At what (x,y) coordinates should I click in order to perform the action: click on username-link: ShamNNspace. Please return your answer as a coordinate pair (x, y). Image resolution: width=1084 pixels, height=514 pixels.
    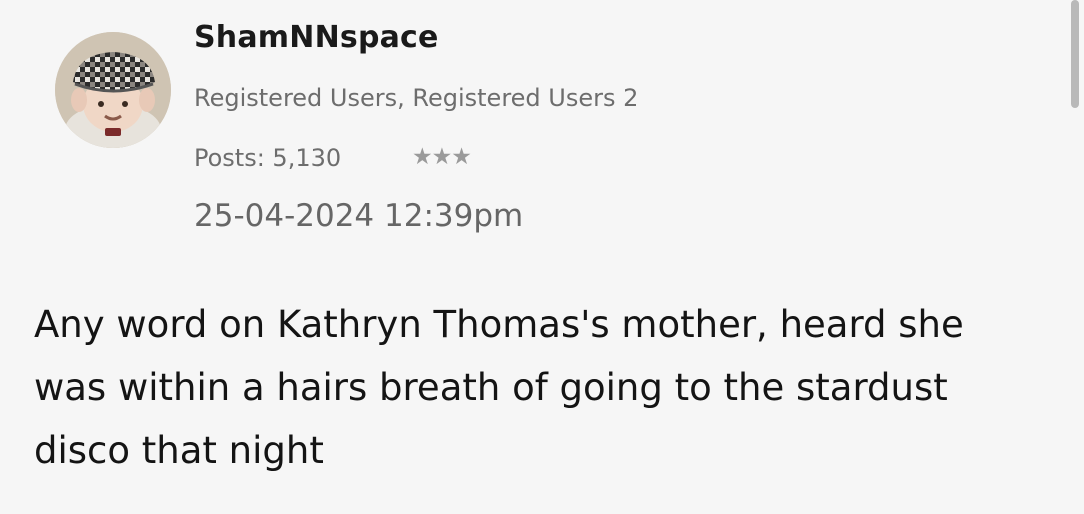
    Looking at the image, I should click on (316, 37).